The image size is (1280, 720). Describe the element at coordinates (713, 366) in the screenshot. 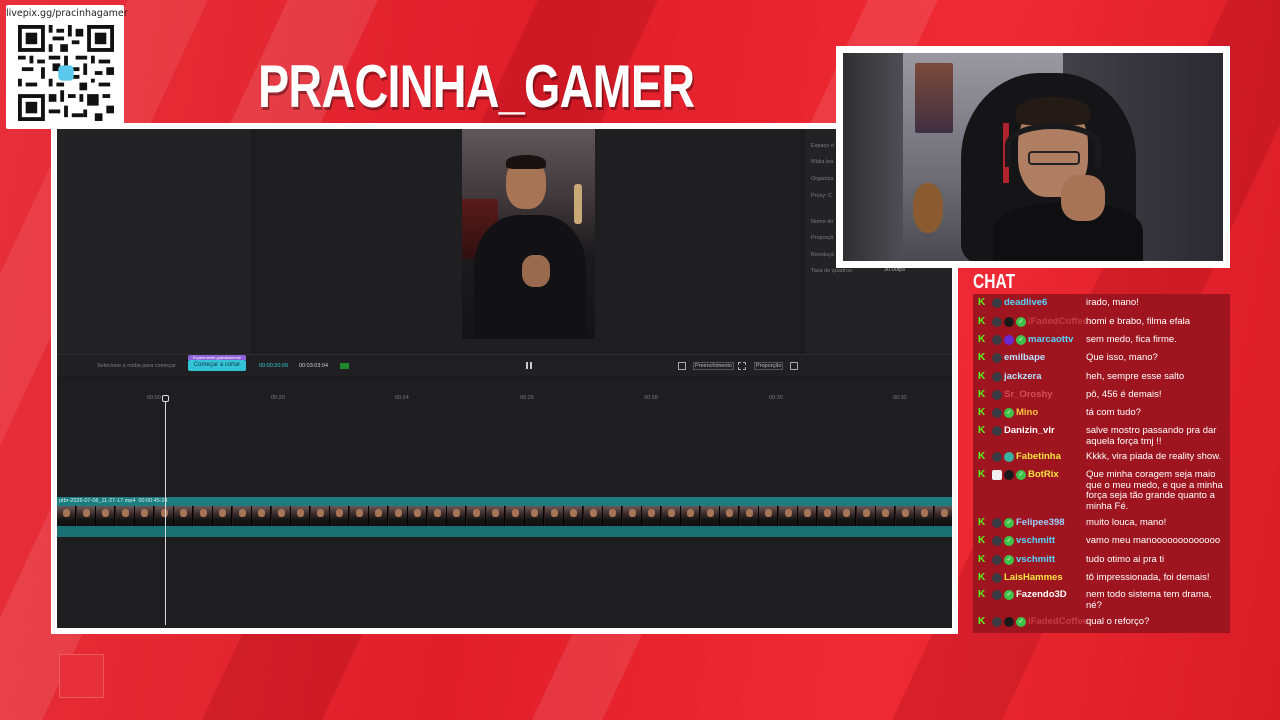

I see `fill-button: Preenchimento` at that location.